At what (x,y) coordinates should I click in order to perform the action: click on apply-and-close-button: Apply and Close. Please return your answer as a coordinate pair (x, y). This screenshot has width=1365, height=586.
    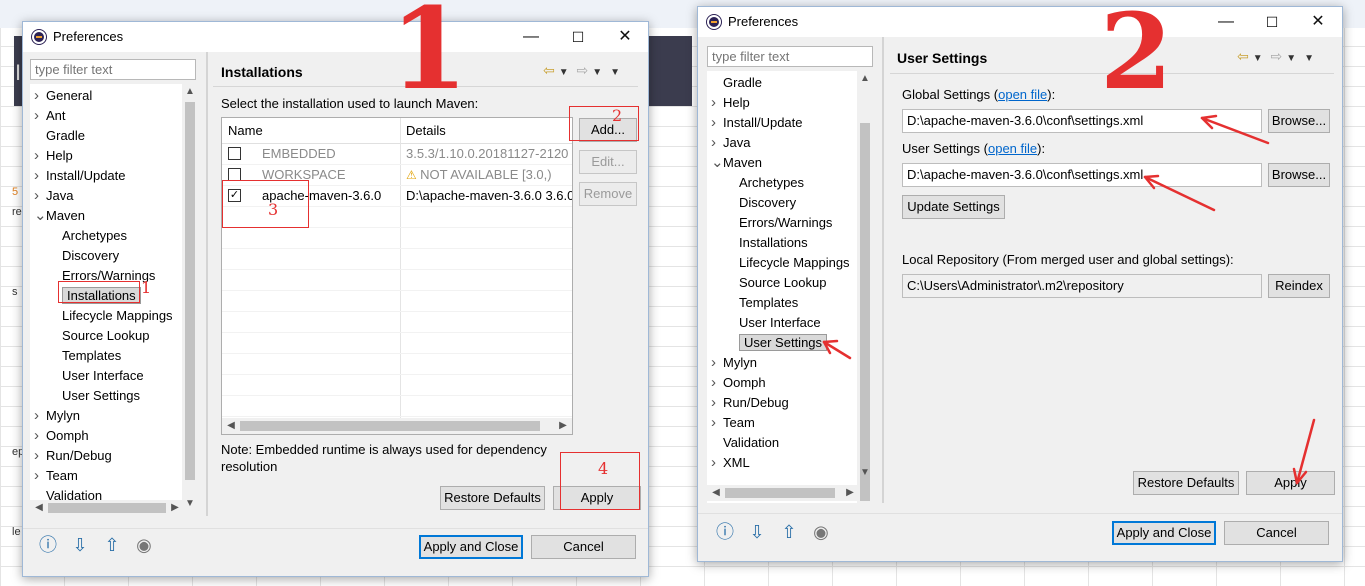
    Looking at the image, I should click on (471, 547).